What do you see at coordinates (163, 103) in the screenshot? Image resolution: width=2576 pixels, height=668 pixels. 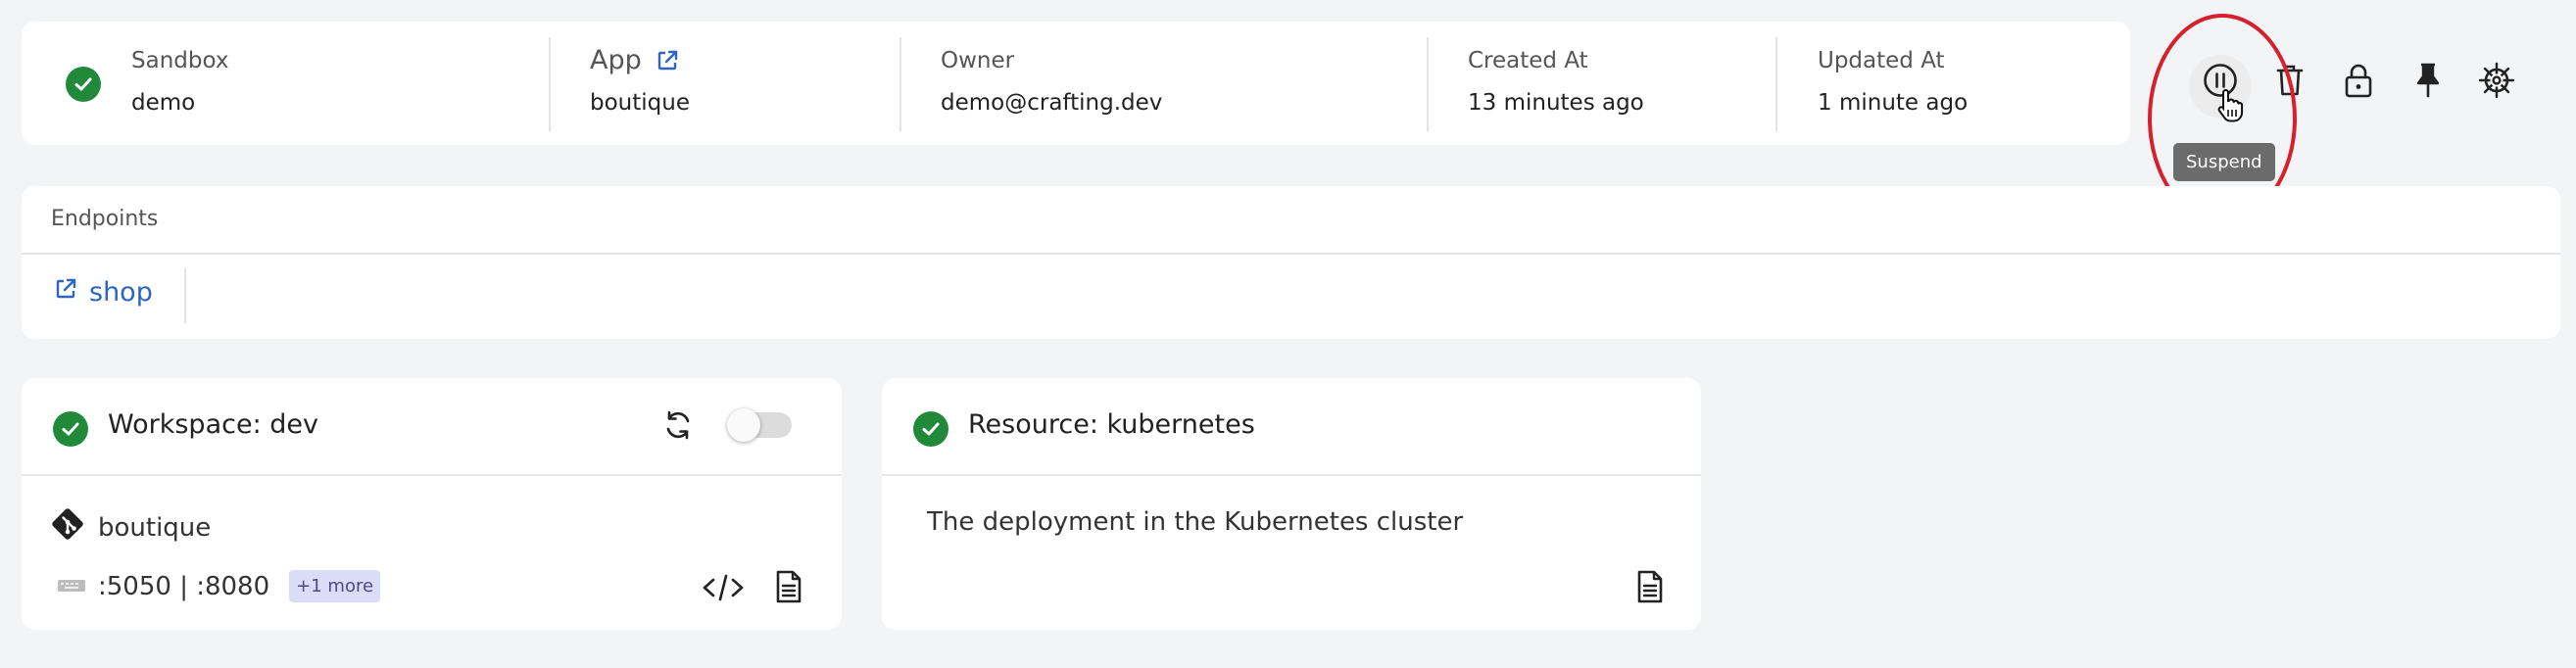 I see `sandbox-name: demo` at bounding box center [163, 103].